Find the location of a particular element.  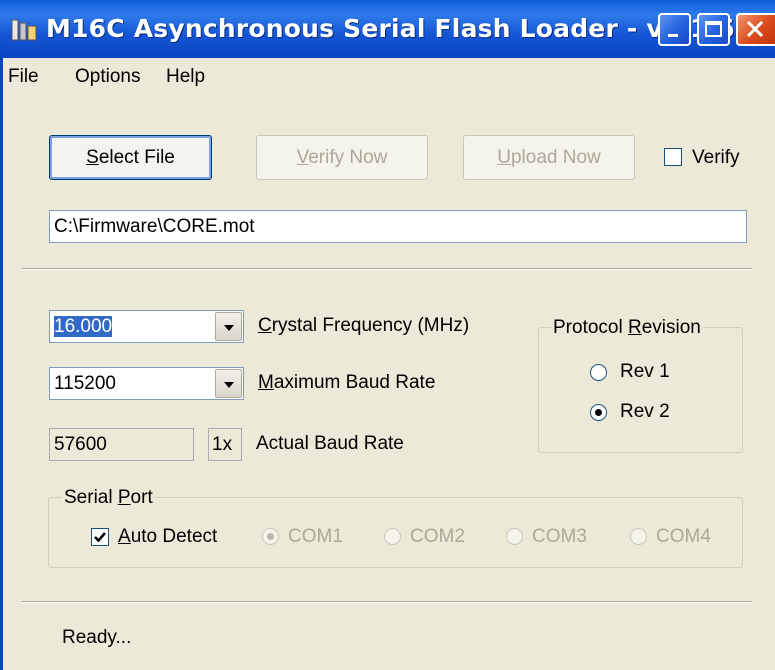

protocol-revision-title: Protocol Revision is located at coordinates (627, 328).